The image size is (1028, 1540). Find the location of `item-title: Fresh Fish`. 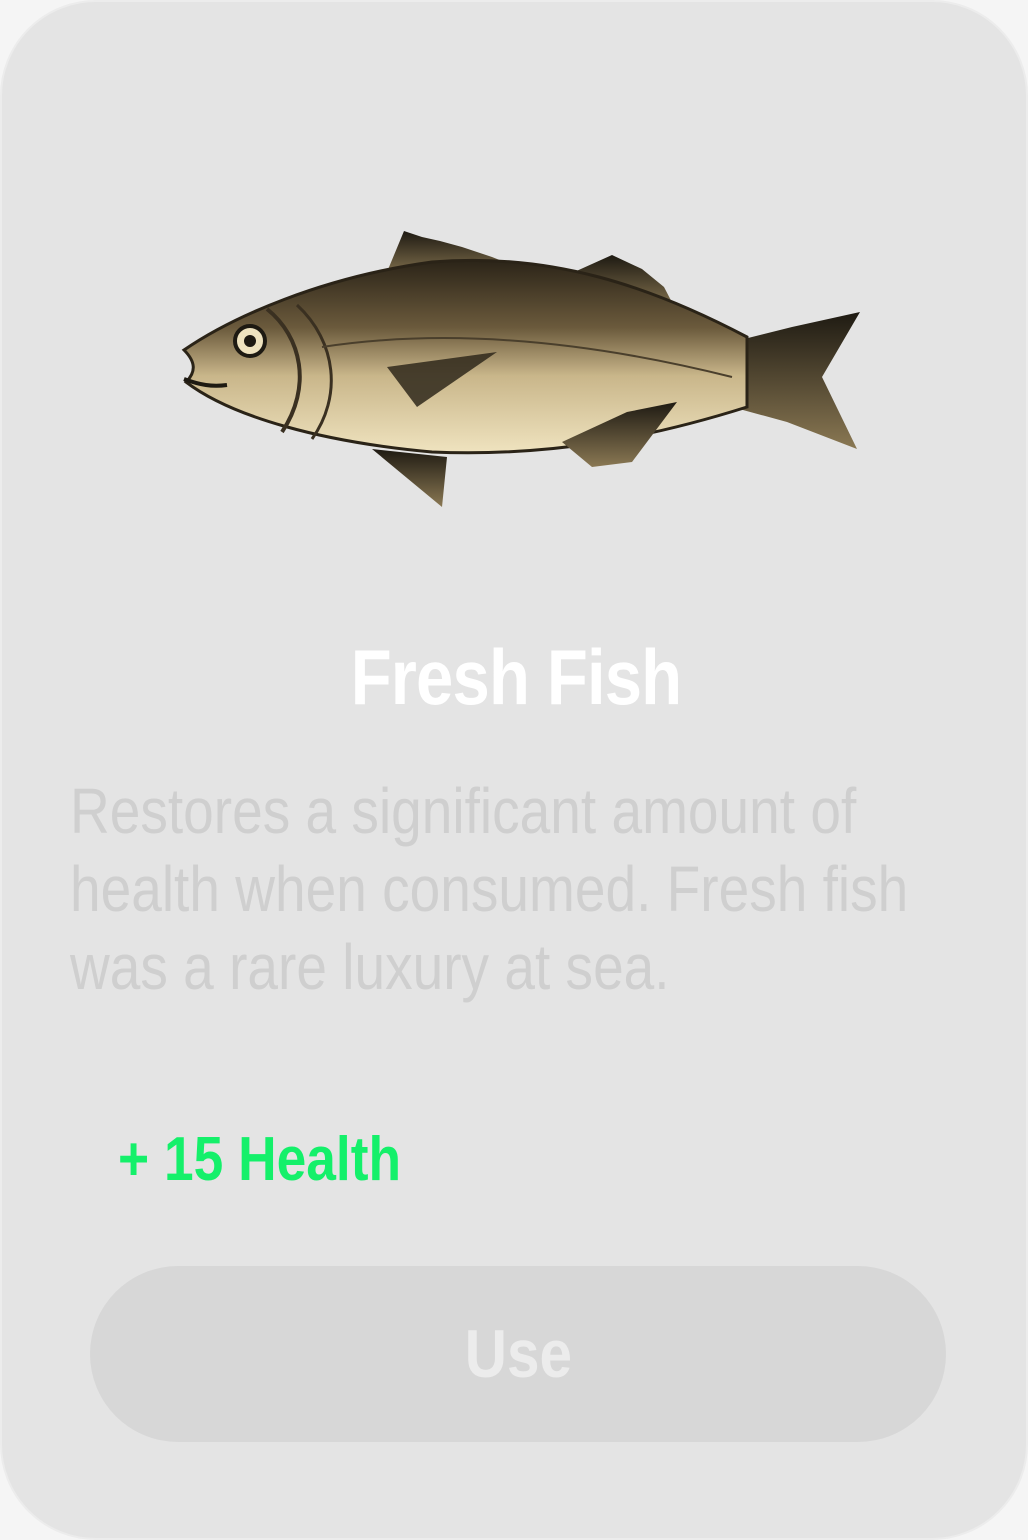

item-title: Fresh Fish is located at coordinates (516, 677).